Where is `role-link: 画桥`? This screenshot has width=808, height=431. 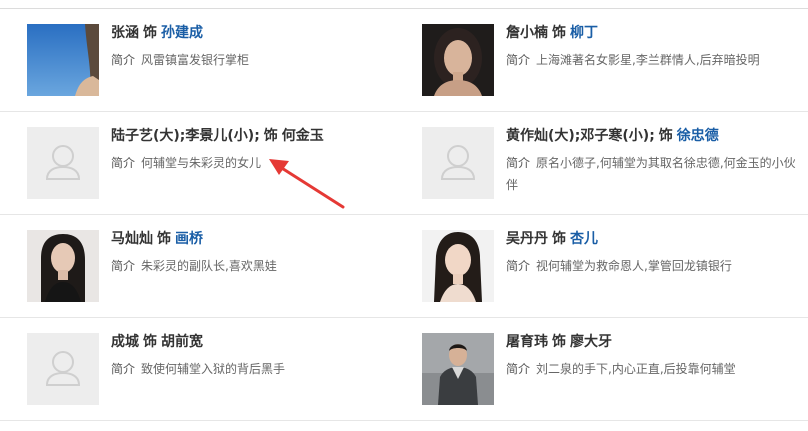
role-link: 画桥 is located at coordinates (189, 239).